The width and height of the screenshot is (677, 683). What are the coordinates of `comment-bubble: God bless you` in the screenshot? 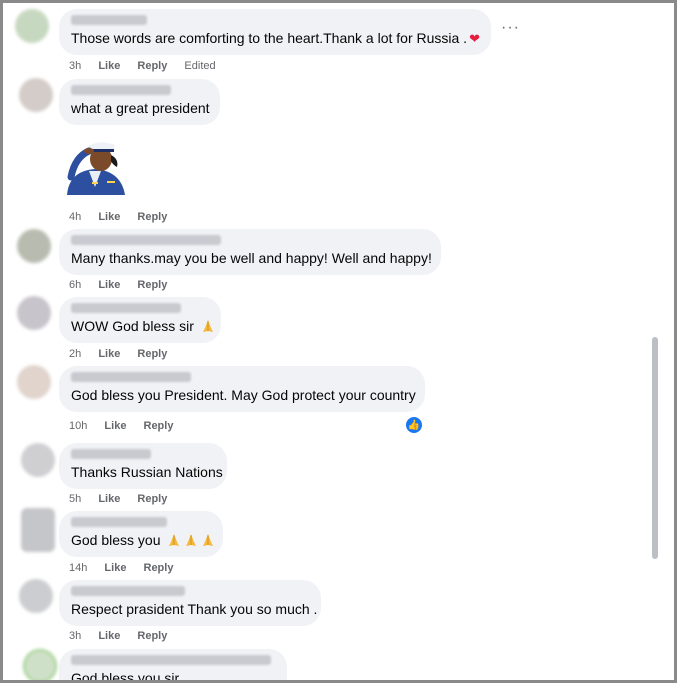 It's located at (141, 534).